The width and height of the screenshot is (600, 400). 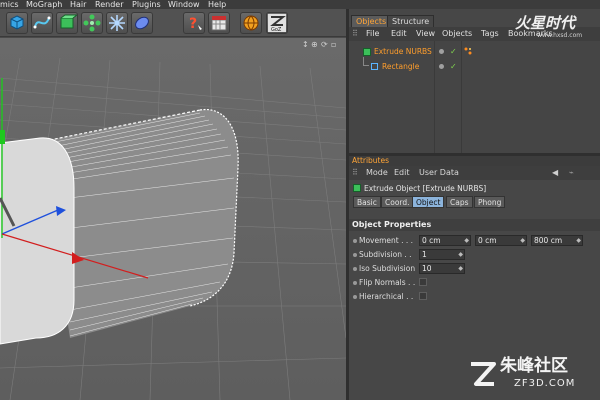 What do you see at coordinates (474, 240) in the screenshot?
I see `movement-row: Movement . . . 0 cm ◆ 0 cm ◆ 800 cm ◆` at bounding box center [474, 240].